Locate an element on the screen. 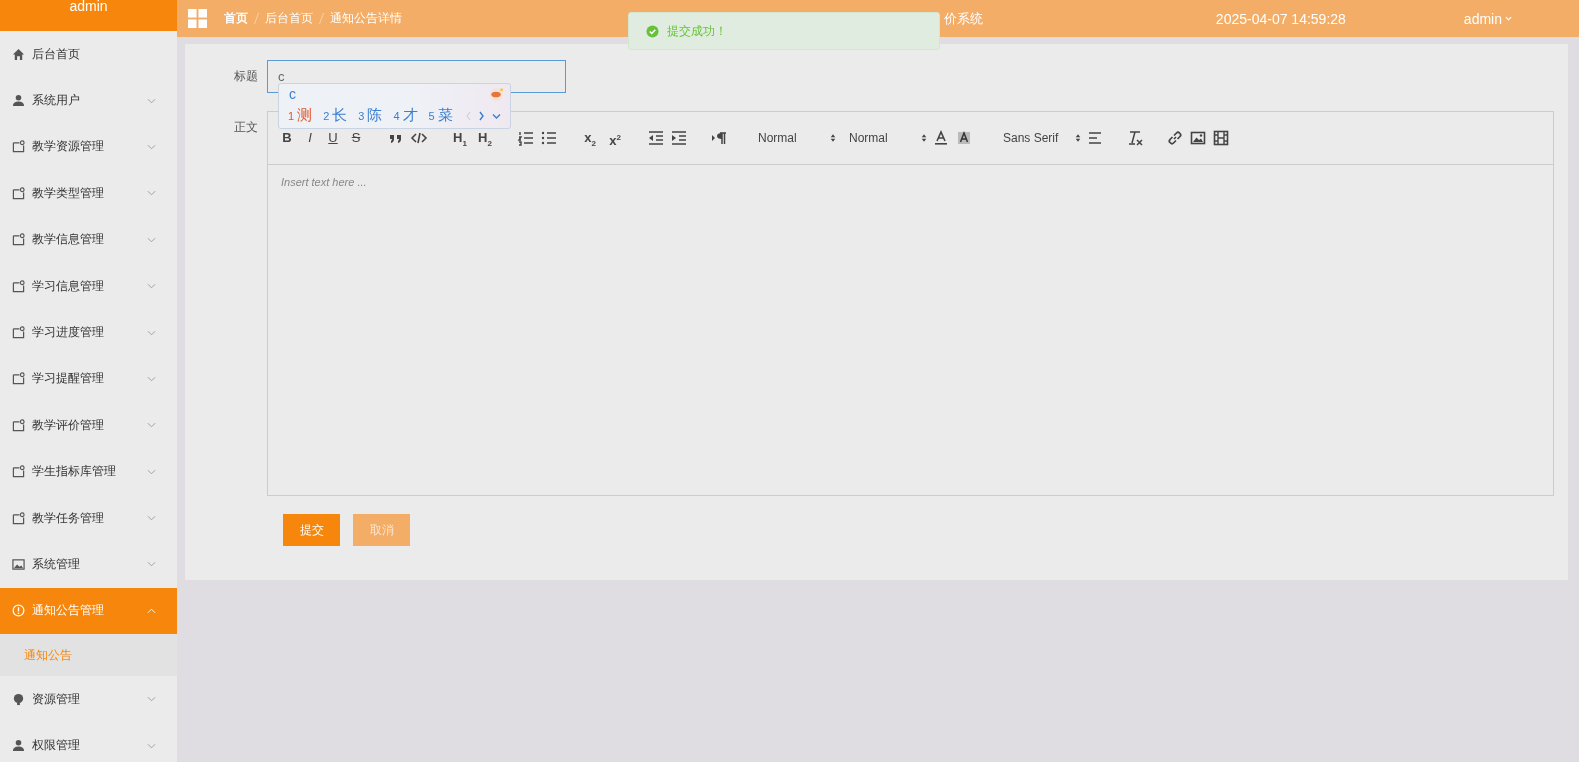  menu-label: 后台首页 is located at coordinates (56, 54).